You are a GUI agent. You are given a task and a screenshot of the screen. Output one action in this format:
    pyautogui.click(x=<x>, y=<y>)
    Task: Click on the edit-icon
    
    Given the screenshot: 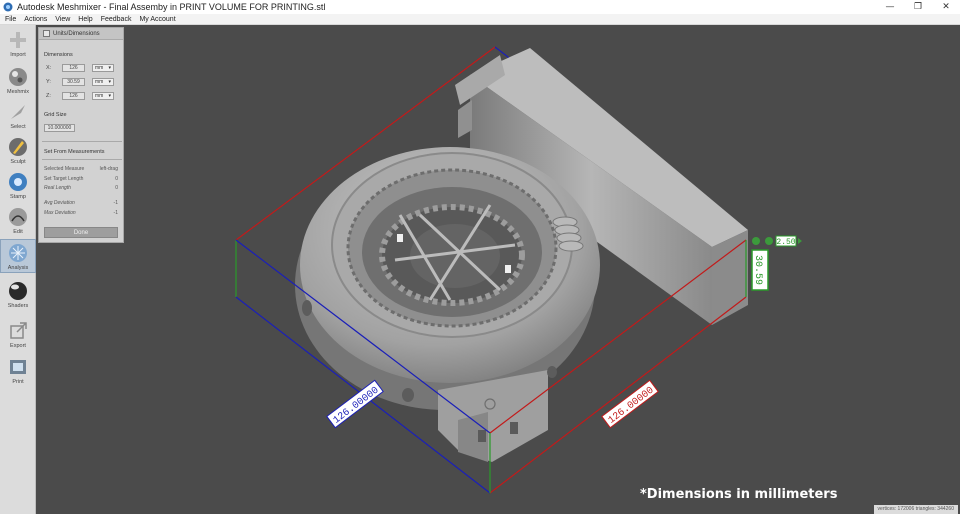 What is the action you would take?
    pyautogui.click(x=18, y=217)
    